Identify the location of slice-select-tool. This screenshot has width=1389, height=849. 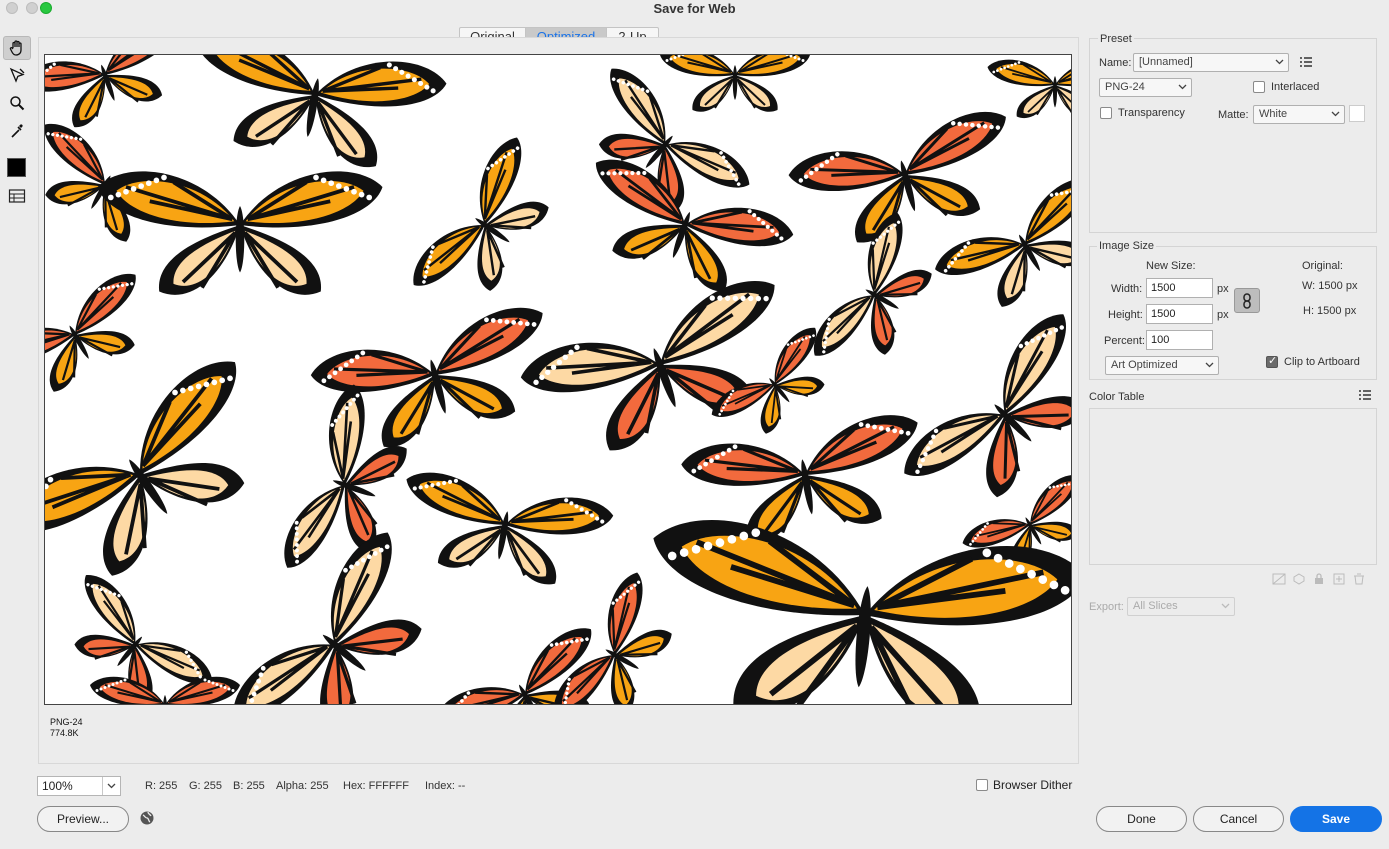
(17, 75).